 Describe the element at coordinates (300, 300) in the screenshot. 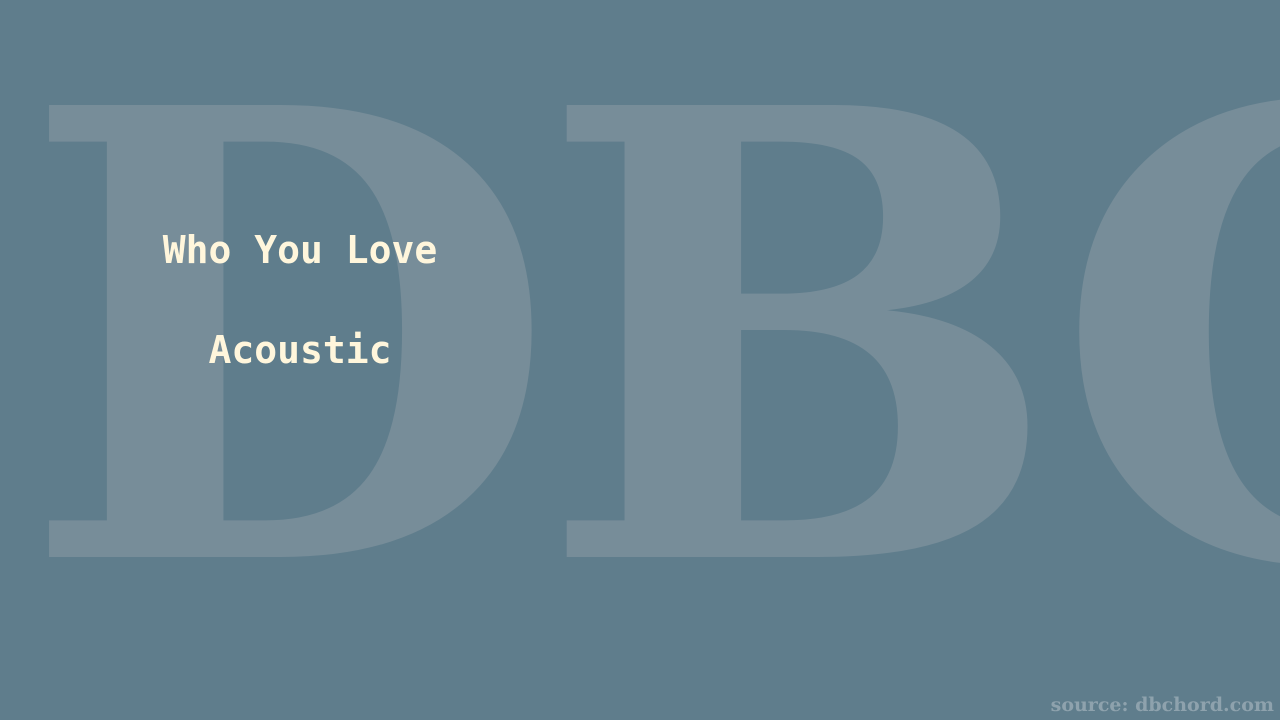

I see `title-block: Who You Love Acoustic` at that location.